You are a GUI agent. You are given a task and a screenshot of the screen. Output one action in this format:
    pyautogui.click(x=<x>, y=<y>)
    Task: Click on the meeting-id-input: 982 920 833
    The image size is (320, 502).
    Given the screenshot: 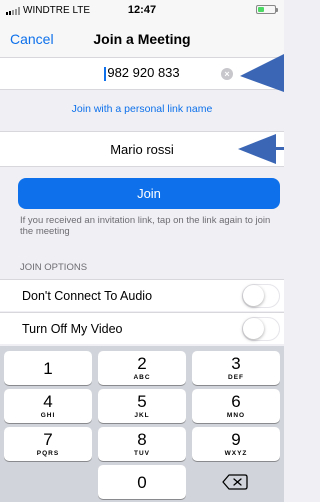 What is the action you would take?
    pyautogui.click(x=142, y=73)
    